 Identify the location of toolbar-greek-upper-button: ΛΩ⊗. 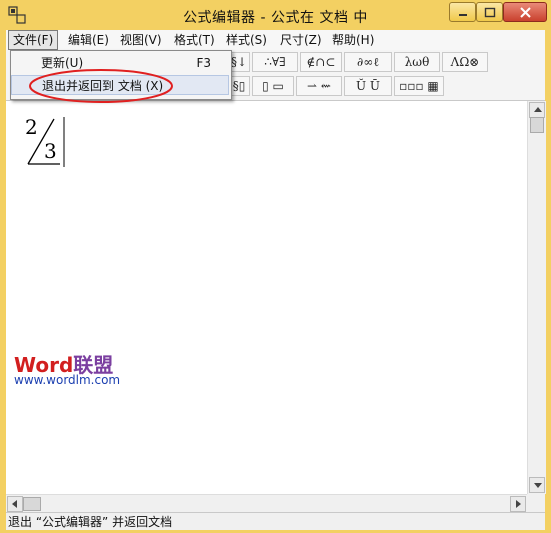
(465, 62).